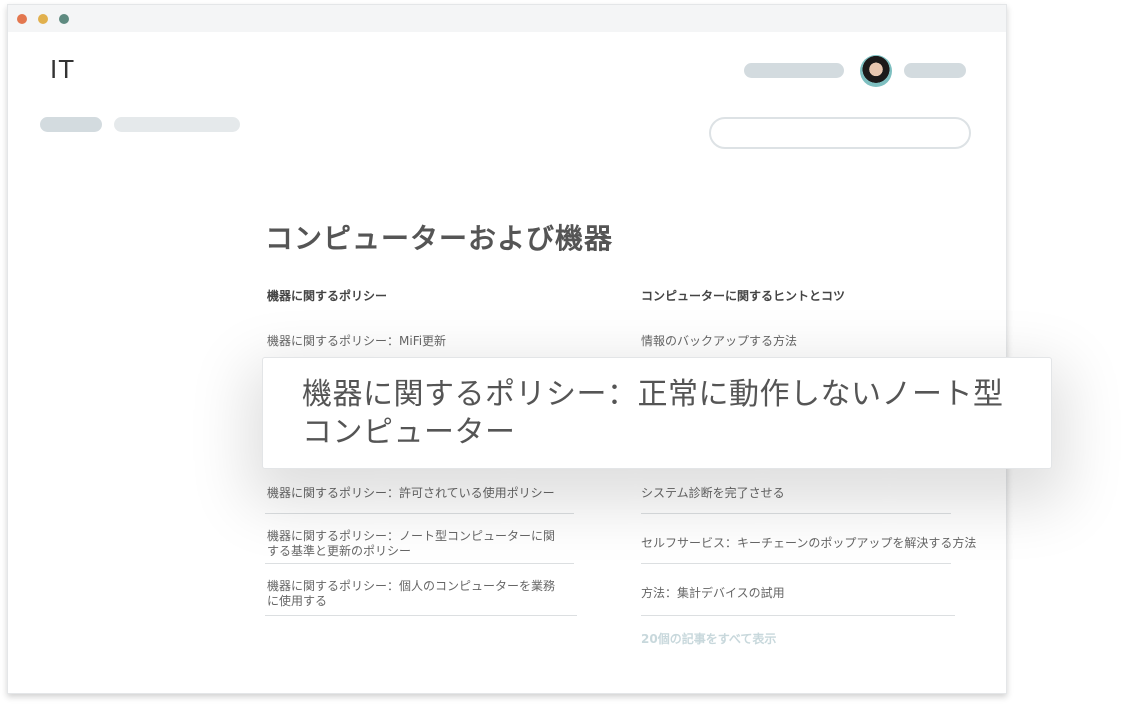  What do you see at coordinates (708, 638) in the screenshot?
I see `view-all-articles-link: 20個の記事をすべて表示` at bounding box center [708, 638].